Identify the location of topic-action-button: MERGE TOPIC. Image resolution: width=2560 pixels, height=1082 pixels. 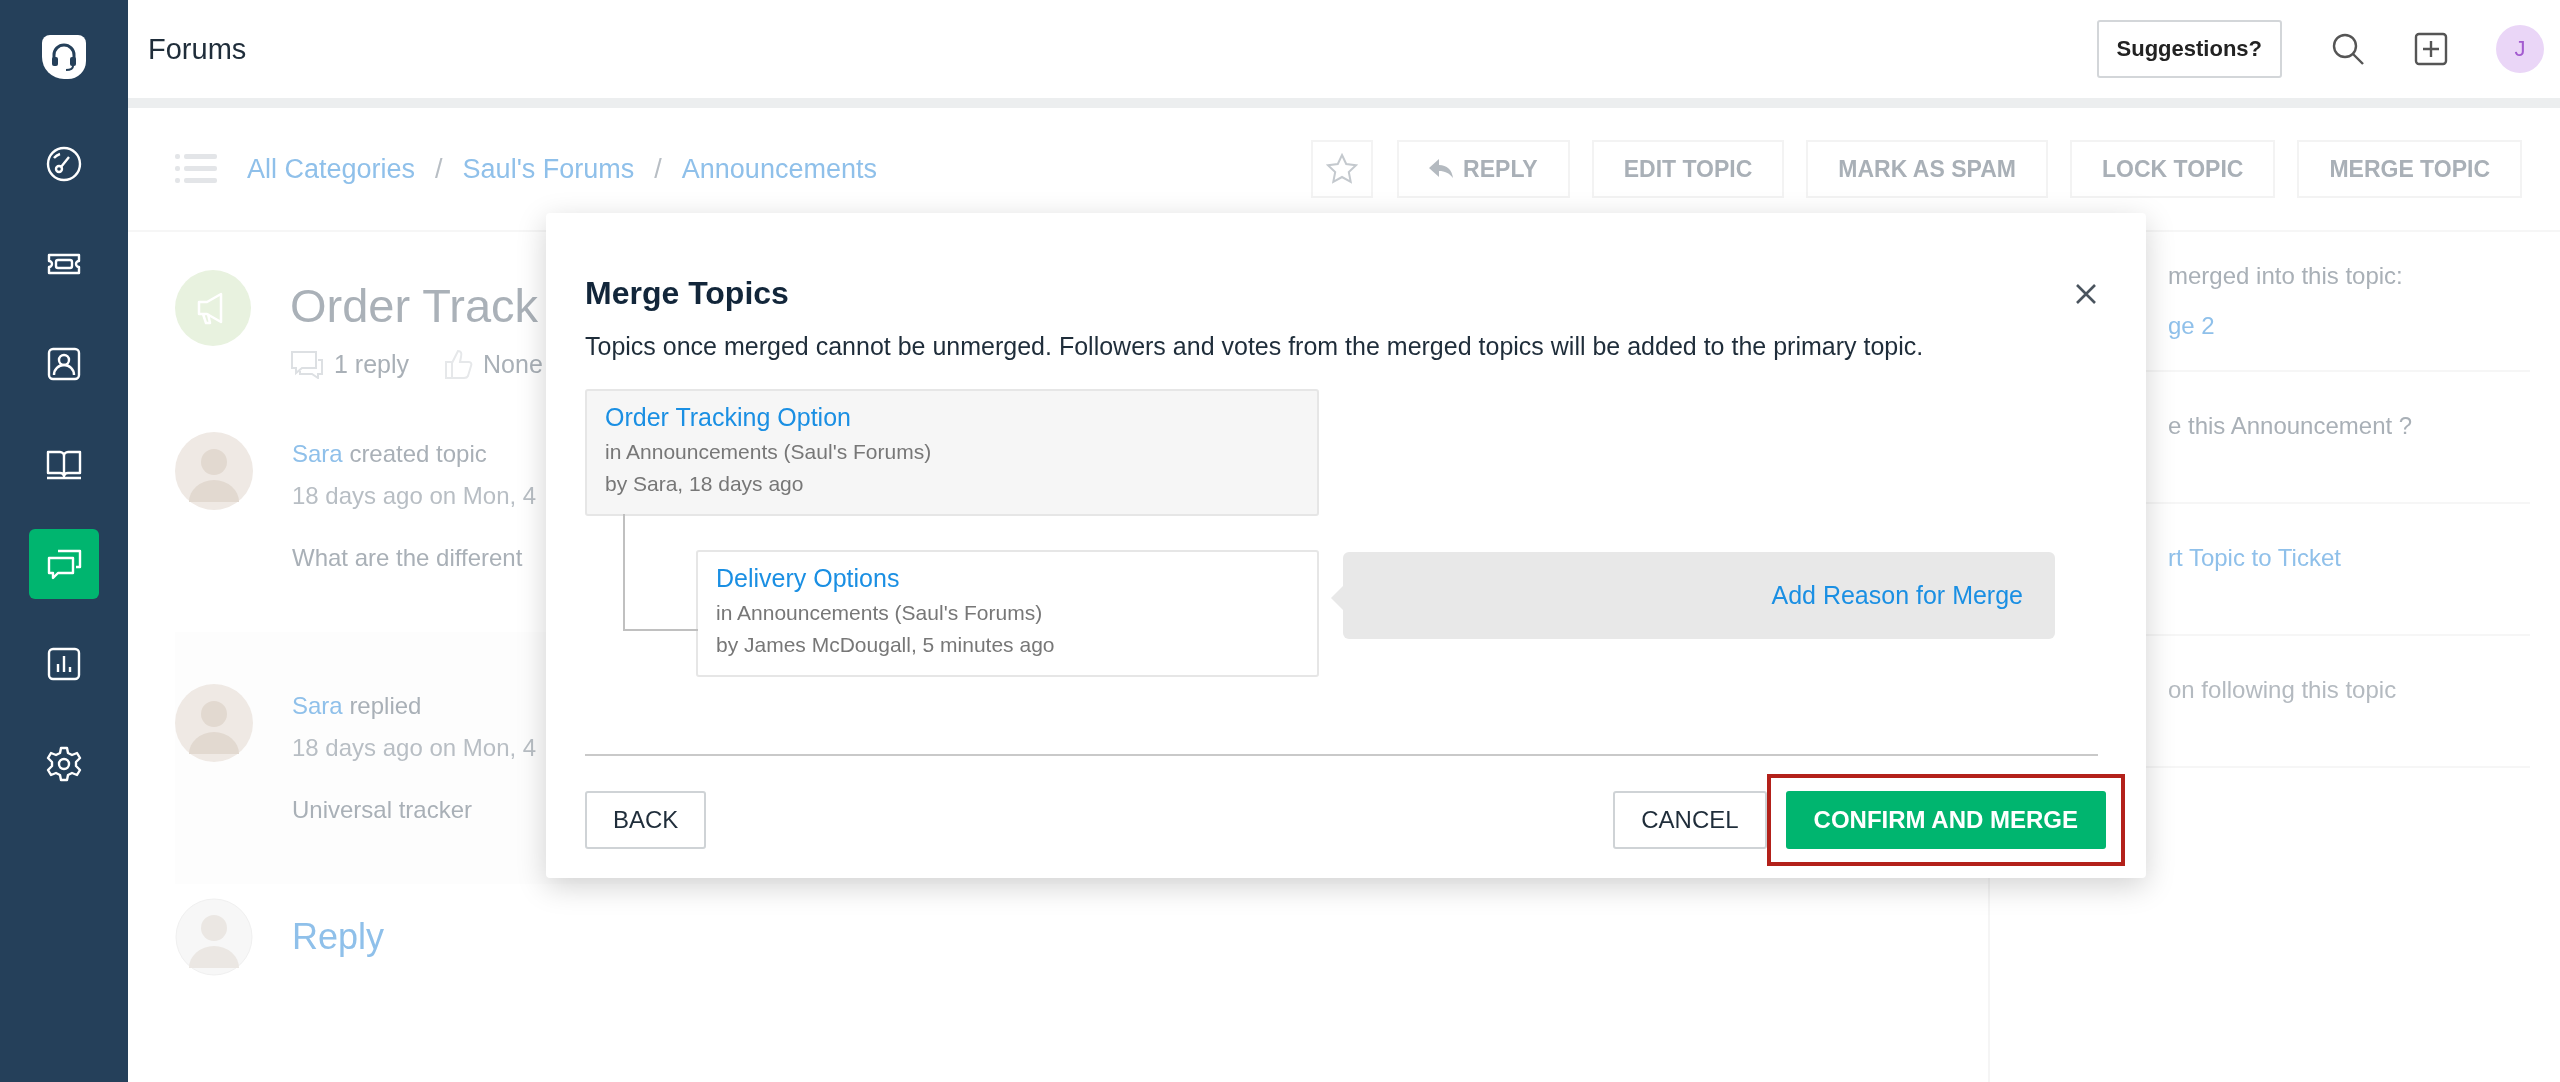
(2409, 169).